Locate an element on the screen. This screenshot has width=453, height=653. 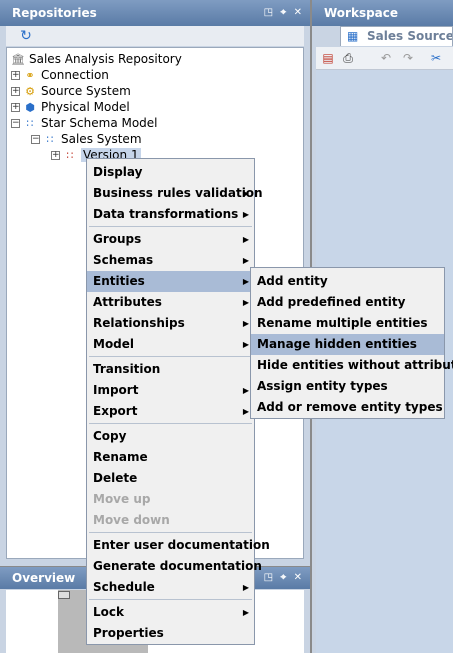
tree-item-physical-model: + ⬢ Physical Model is located at coordinates (70, 107).